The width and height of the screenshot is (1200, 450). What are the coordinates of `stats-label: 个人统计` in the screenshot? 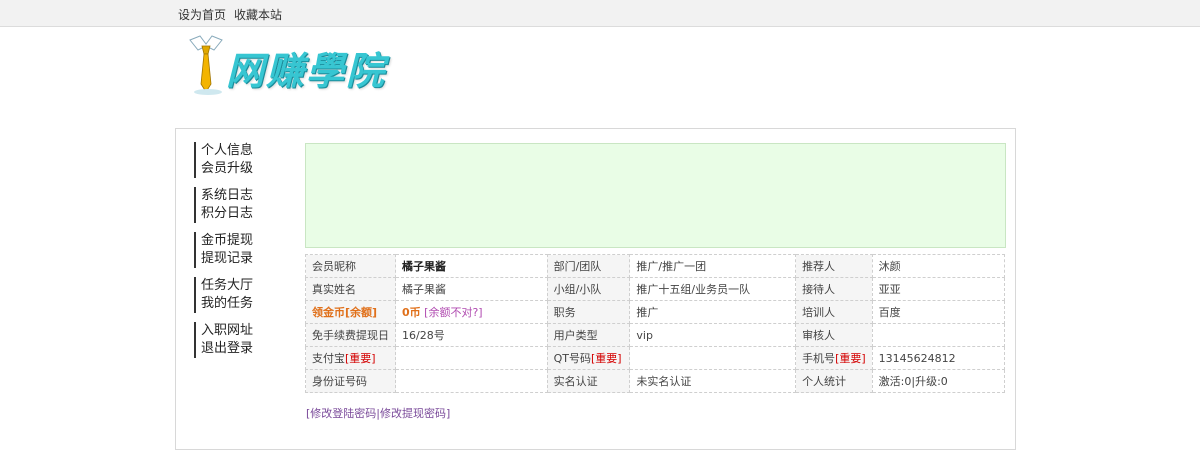 It's located at (834, 381).